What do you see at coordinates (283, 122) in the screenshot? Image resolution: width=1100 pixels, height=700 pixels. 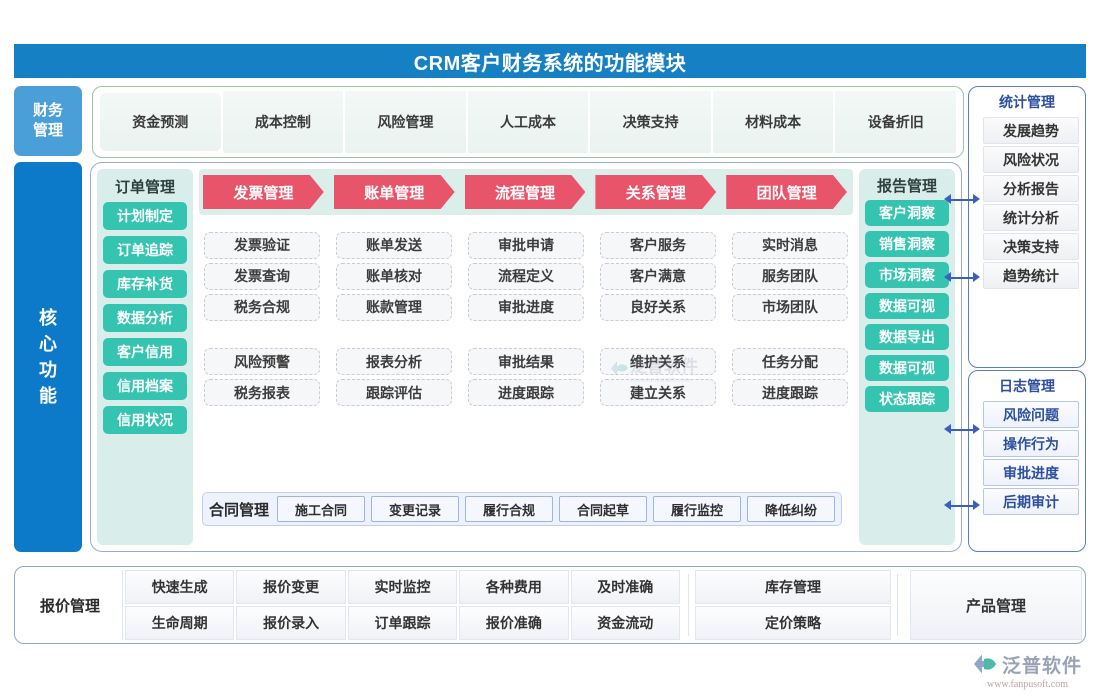 I see `finance-item-1: 成本控制` at bounding box center [283, 122].